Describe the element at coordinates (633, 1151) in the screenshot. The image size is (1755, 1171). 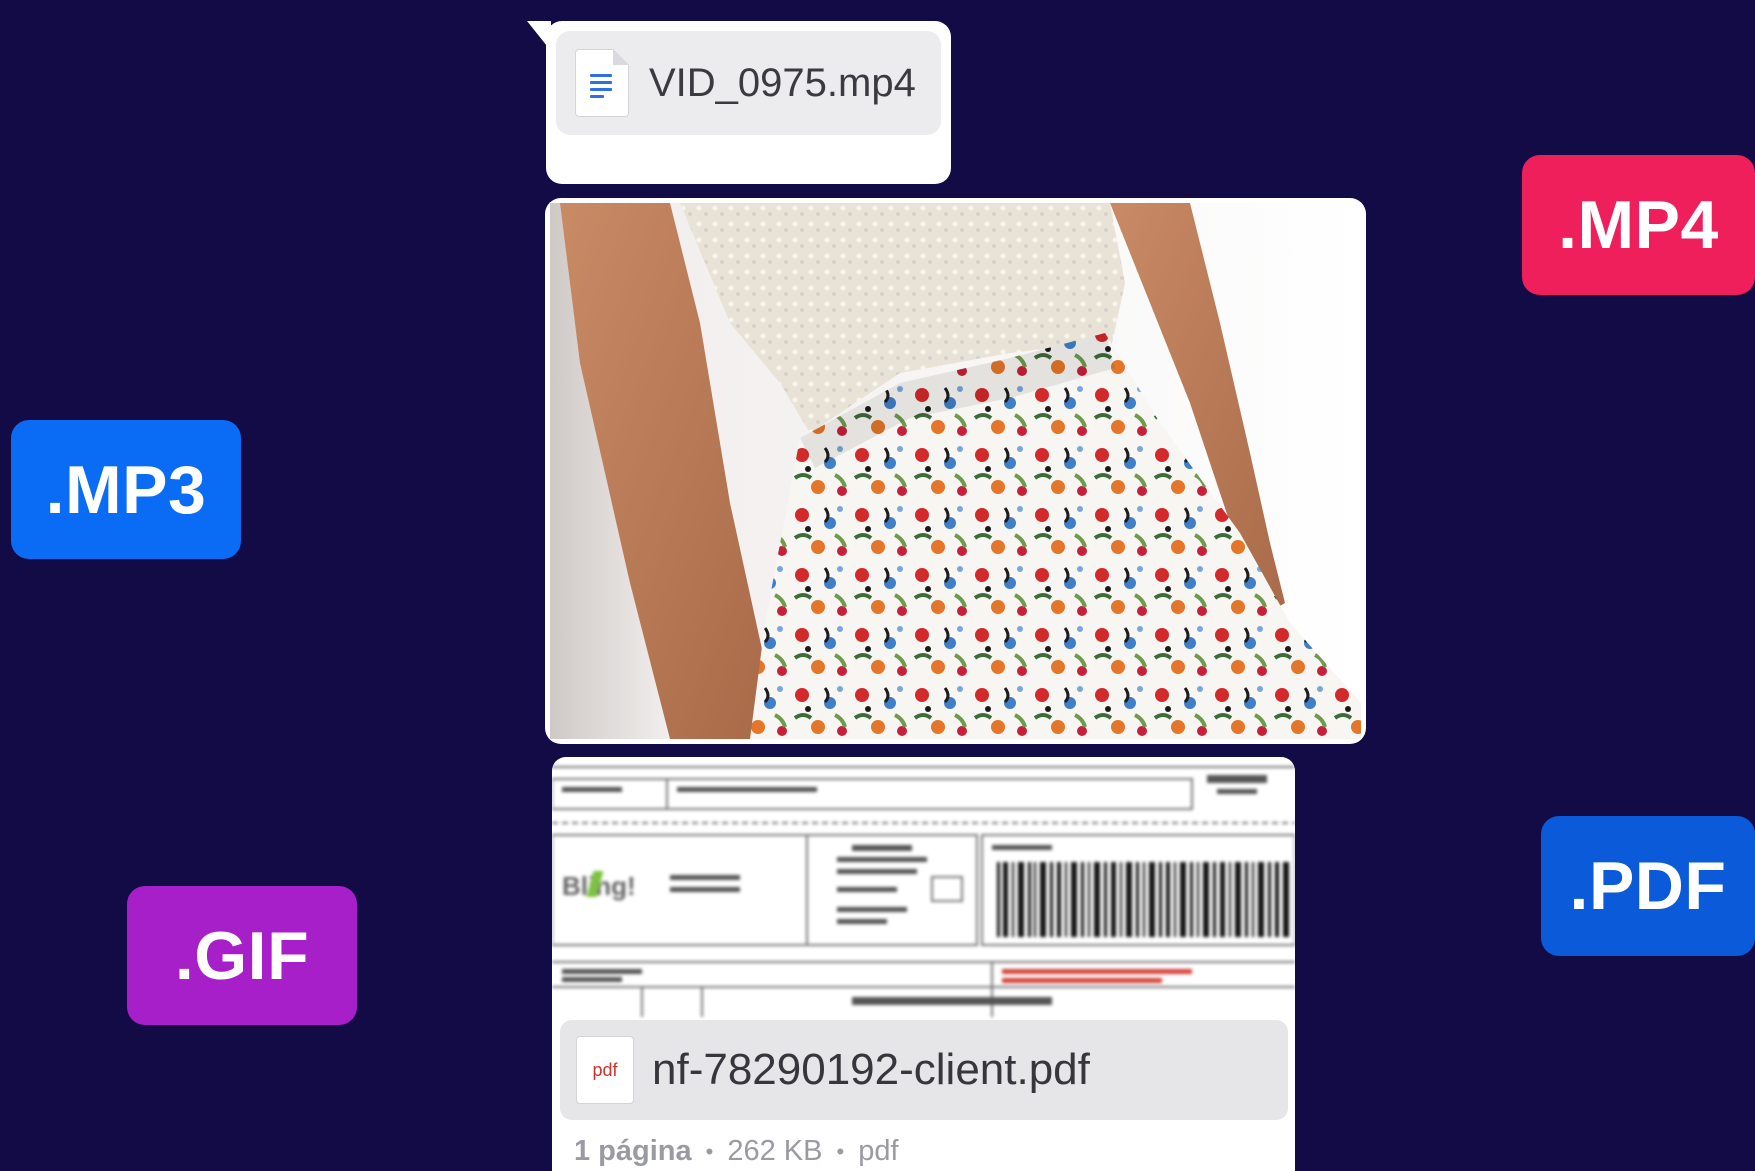
I see `pdf-page-count: 1 página` at that location.